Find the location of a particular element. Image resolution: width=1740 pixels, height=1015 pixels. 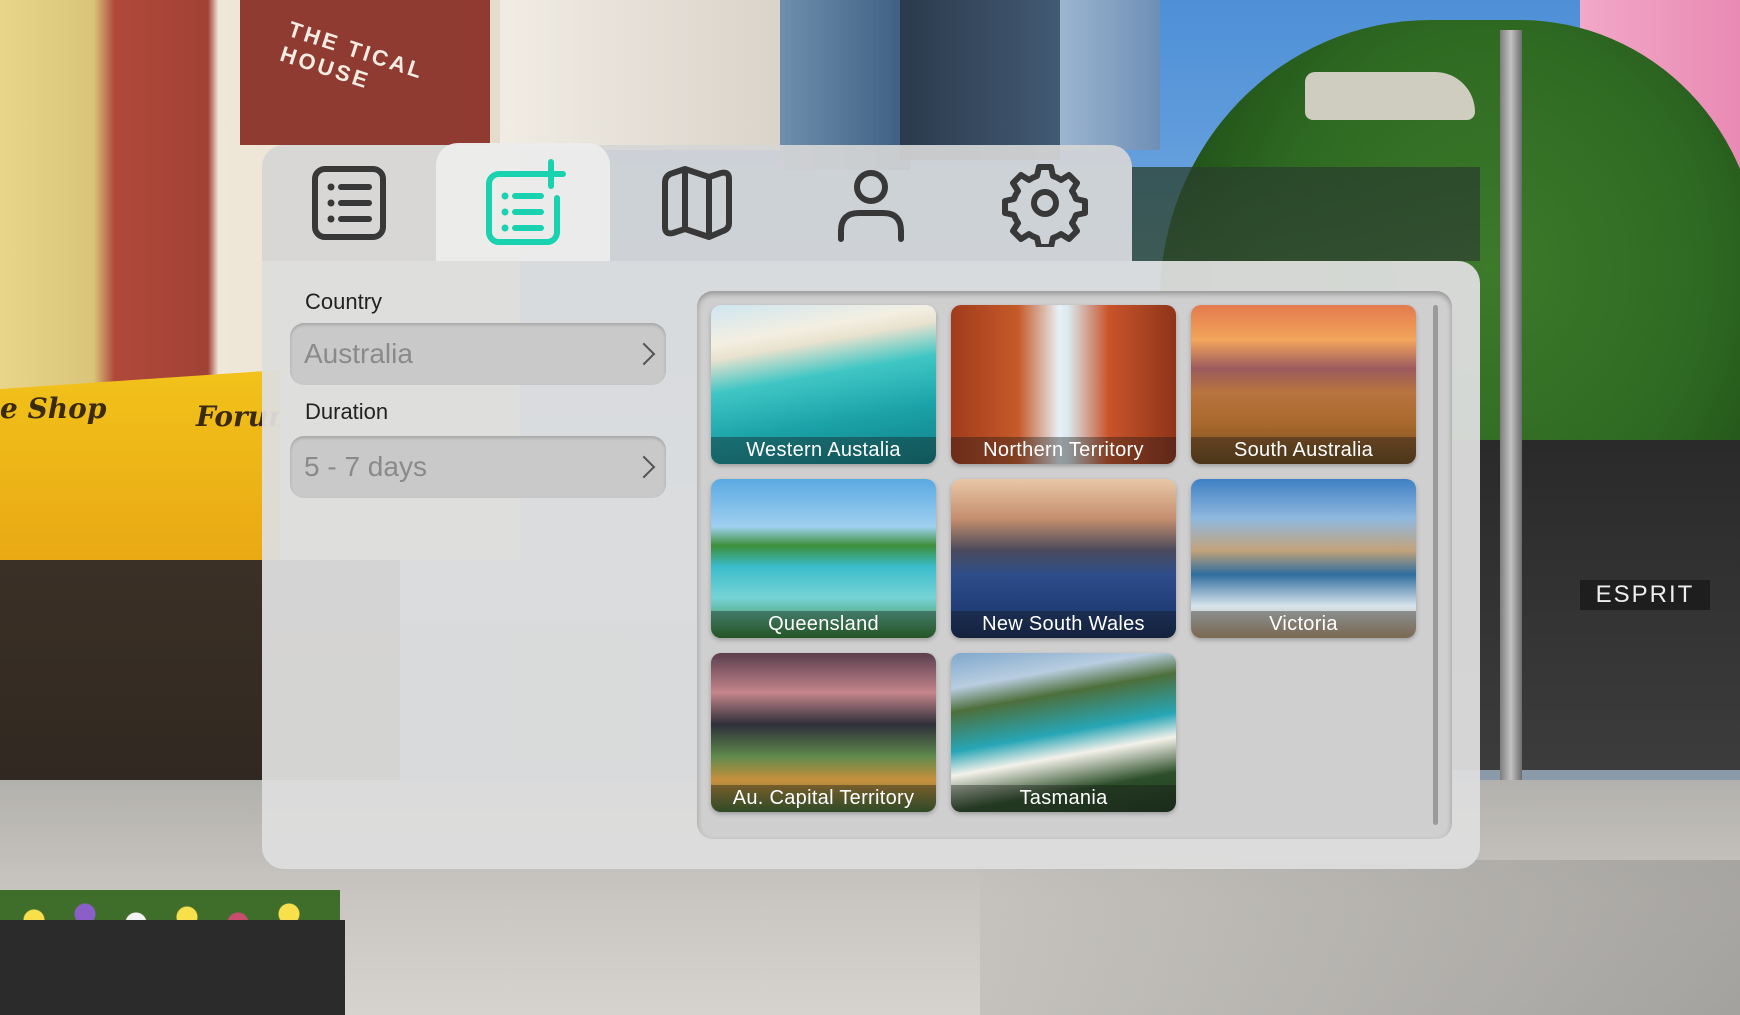

map-icon is located at coordinates (697, 203).